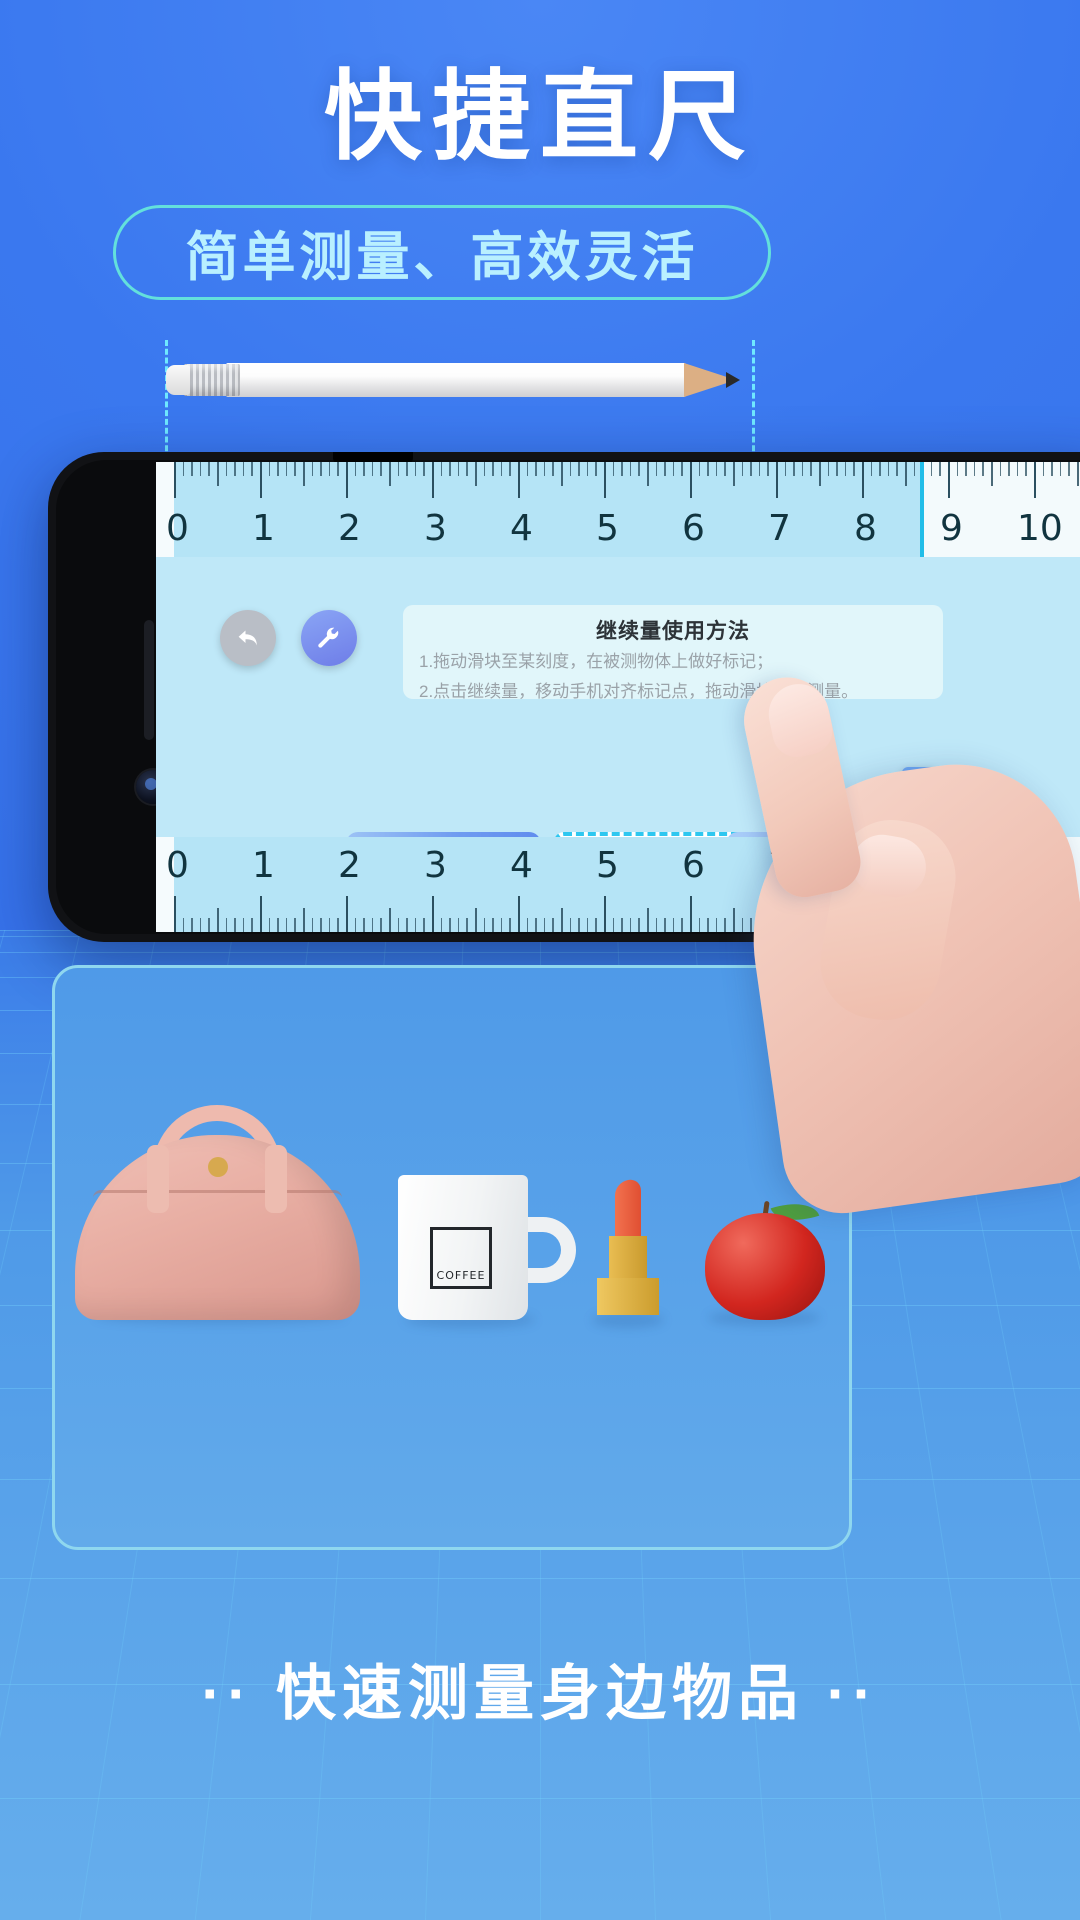  I want to click on tool-button, so click(329, 638).